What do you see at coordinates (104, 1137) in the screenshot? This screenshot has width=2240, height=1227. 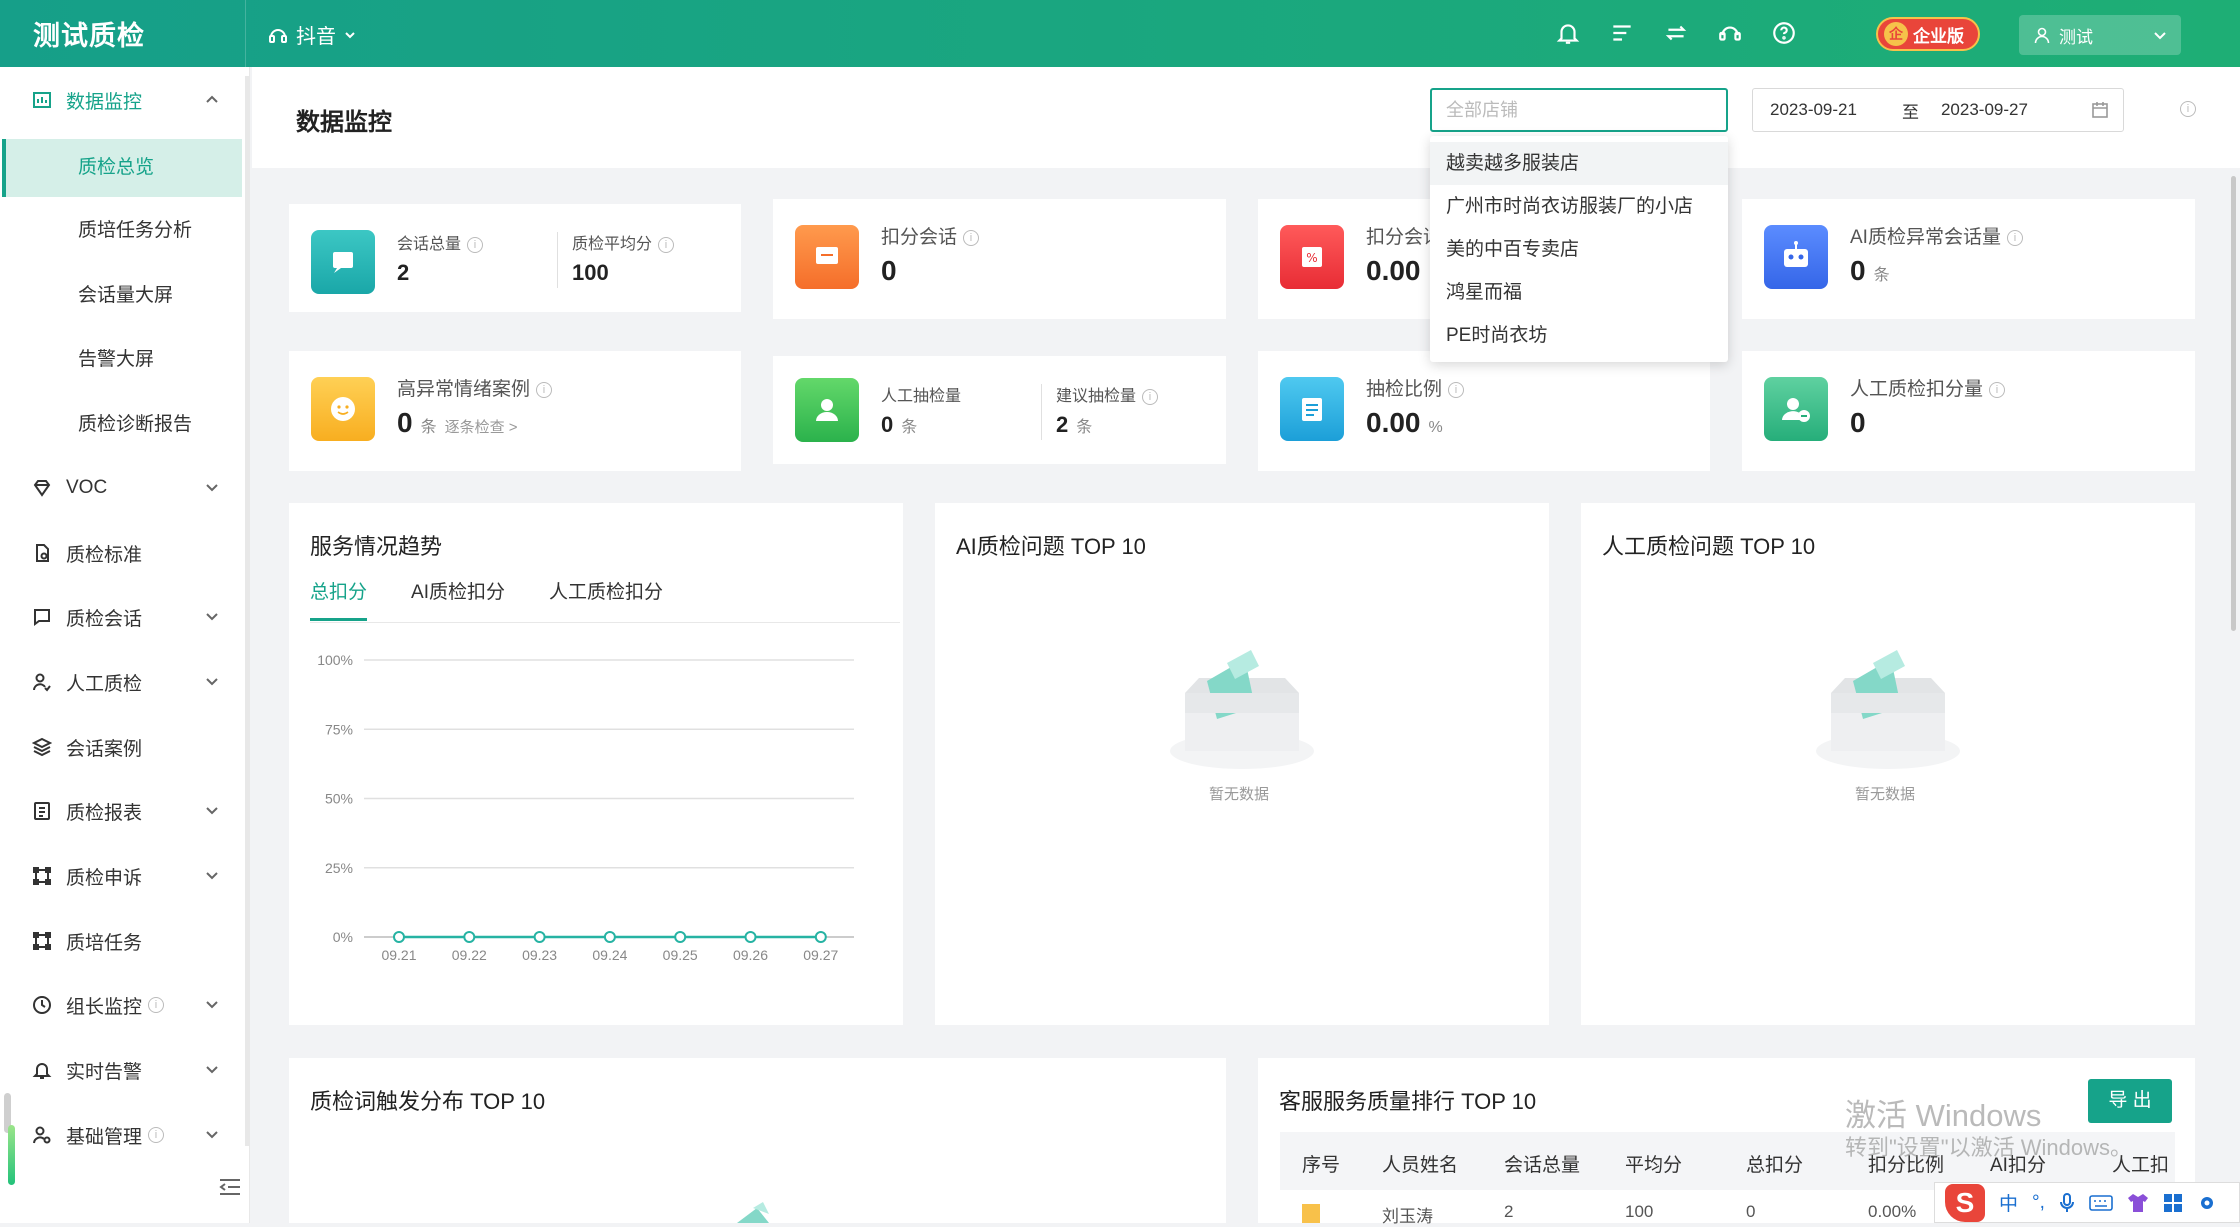 I see `sidebar-item-label: 基础管理` at bounding box center [104, 1137].